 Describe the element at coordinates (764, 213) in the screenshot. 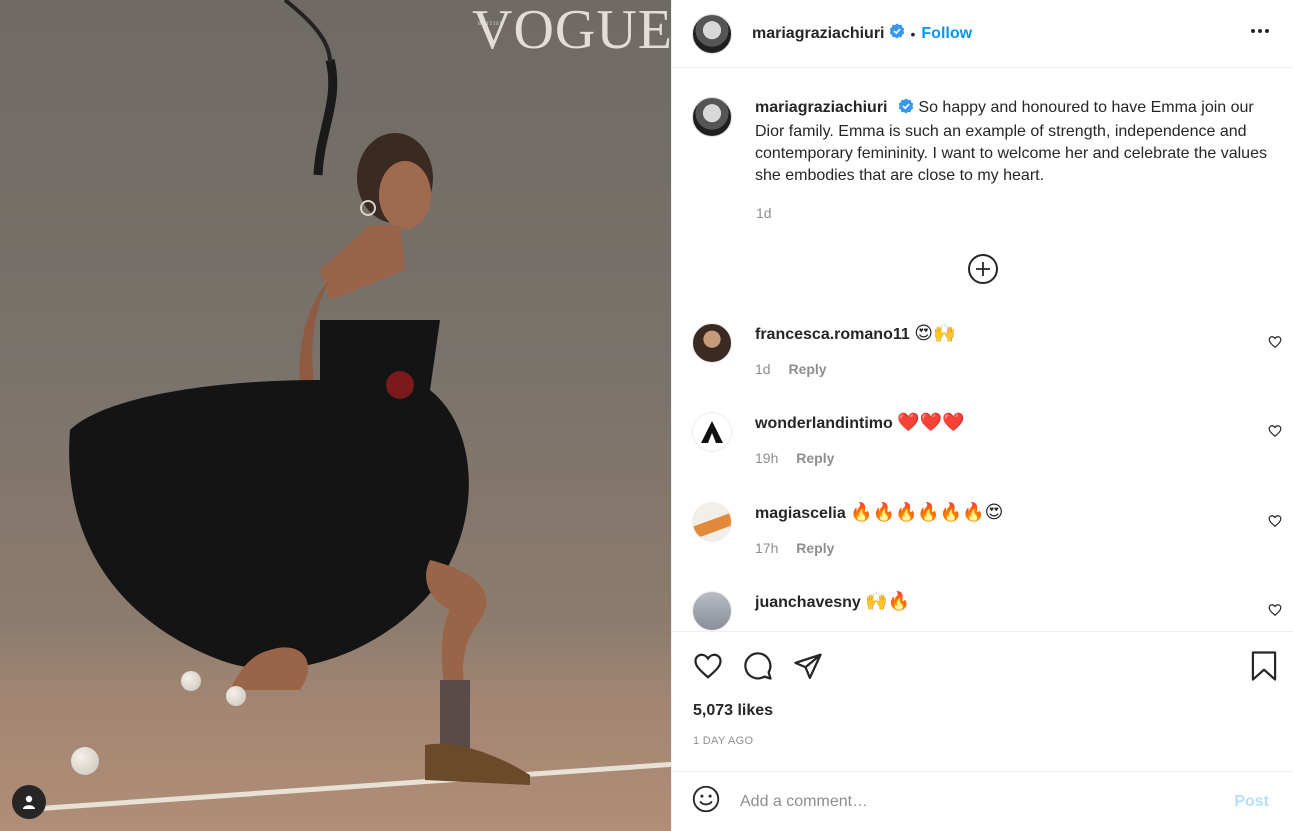

I see `caption-time: 1d` at that location.